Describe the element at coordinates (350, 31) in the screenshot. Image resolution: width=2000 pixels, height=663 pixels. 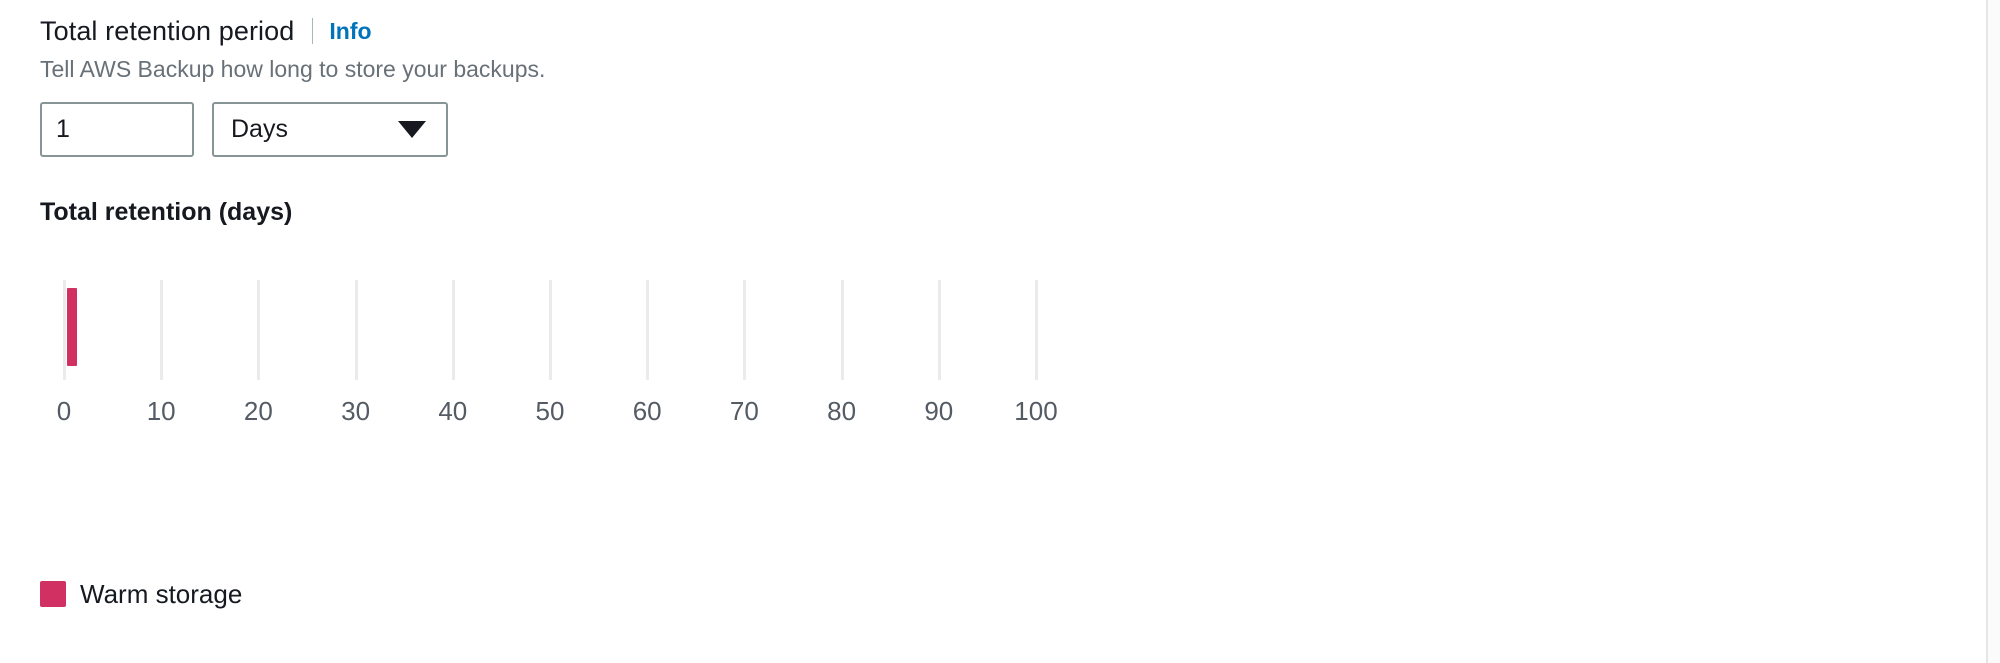
I see `info-link: Info` at that location.